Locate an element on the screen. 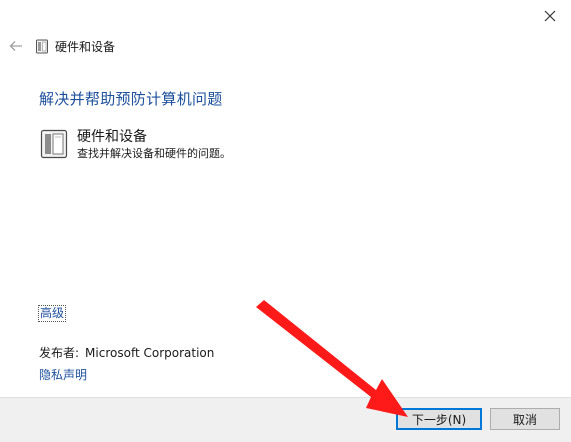 This screenshot has height=442, width=571. close-icon is located at coordinates (550, 16).